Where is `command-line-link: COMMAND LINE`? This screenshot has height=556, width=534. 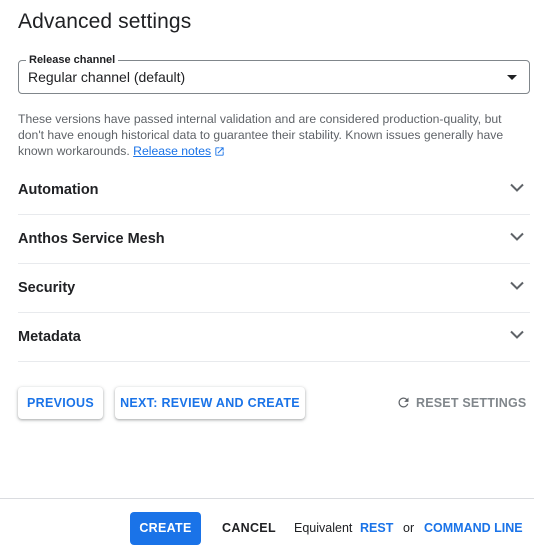
command-line-link: COMMAND LINE is located at coordinates (473, 528).